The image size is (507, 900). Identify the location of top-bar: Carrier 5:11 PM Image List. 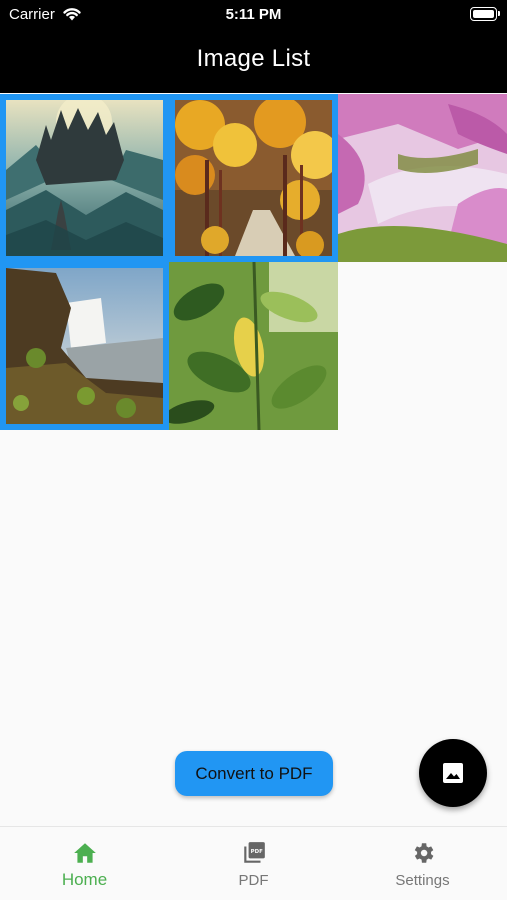
(253, 46).